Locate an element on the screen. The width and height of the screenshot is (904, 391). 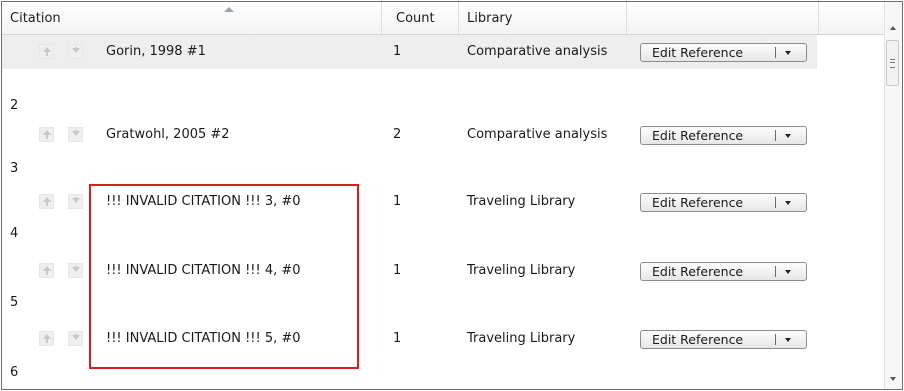
vertical-scrollbar is located at coordinates (893, 195).